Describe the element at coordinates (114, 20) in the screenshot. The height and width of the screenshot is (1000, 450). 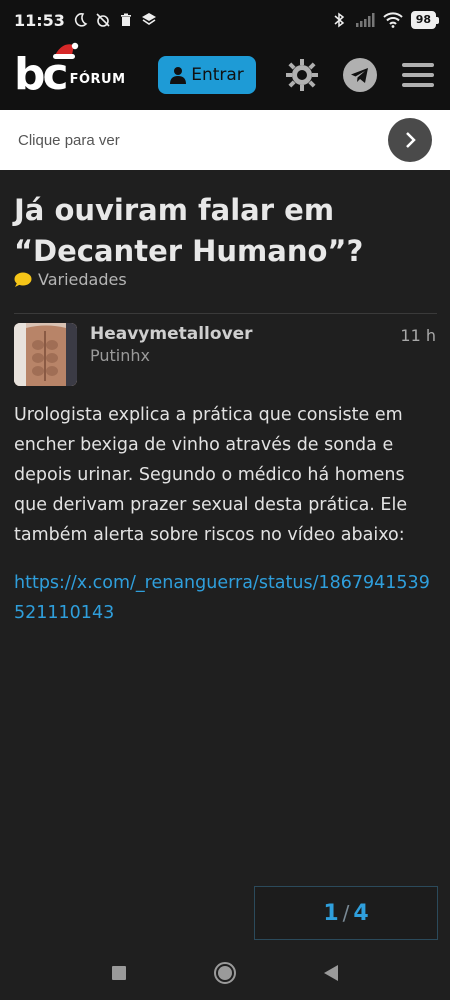
I see `status-notification-icons` at that location.